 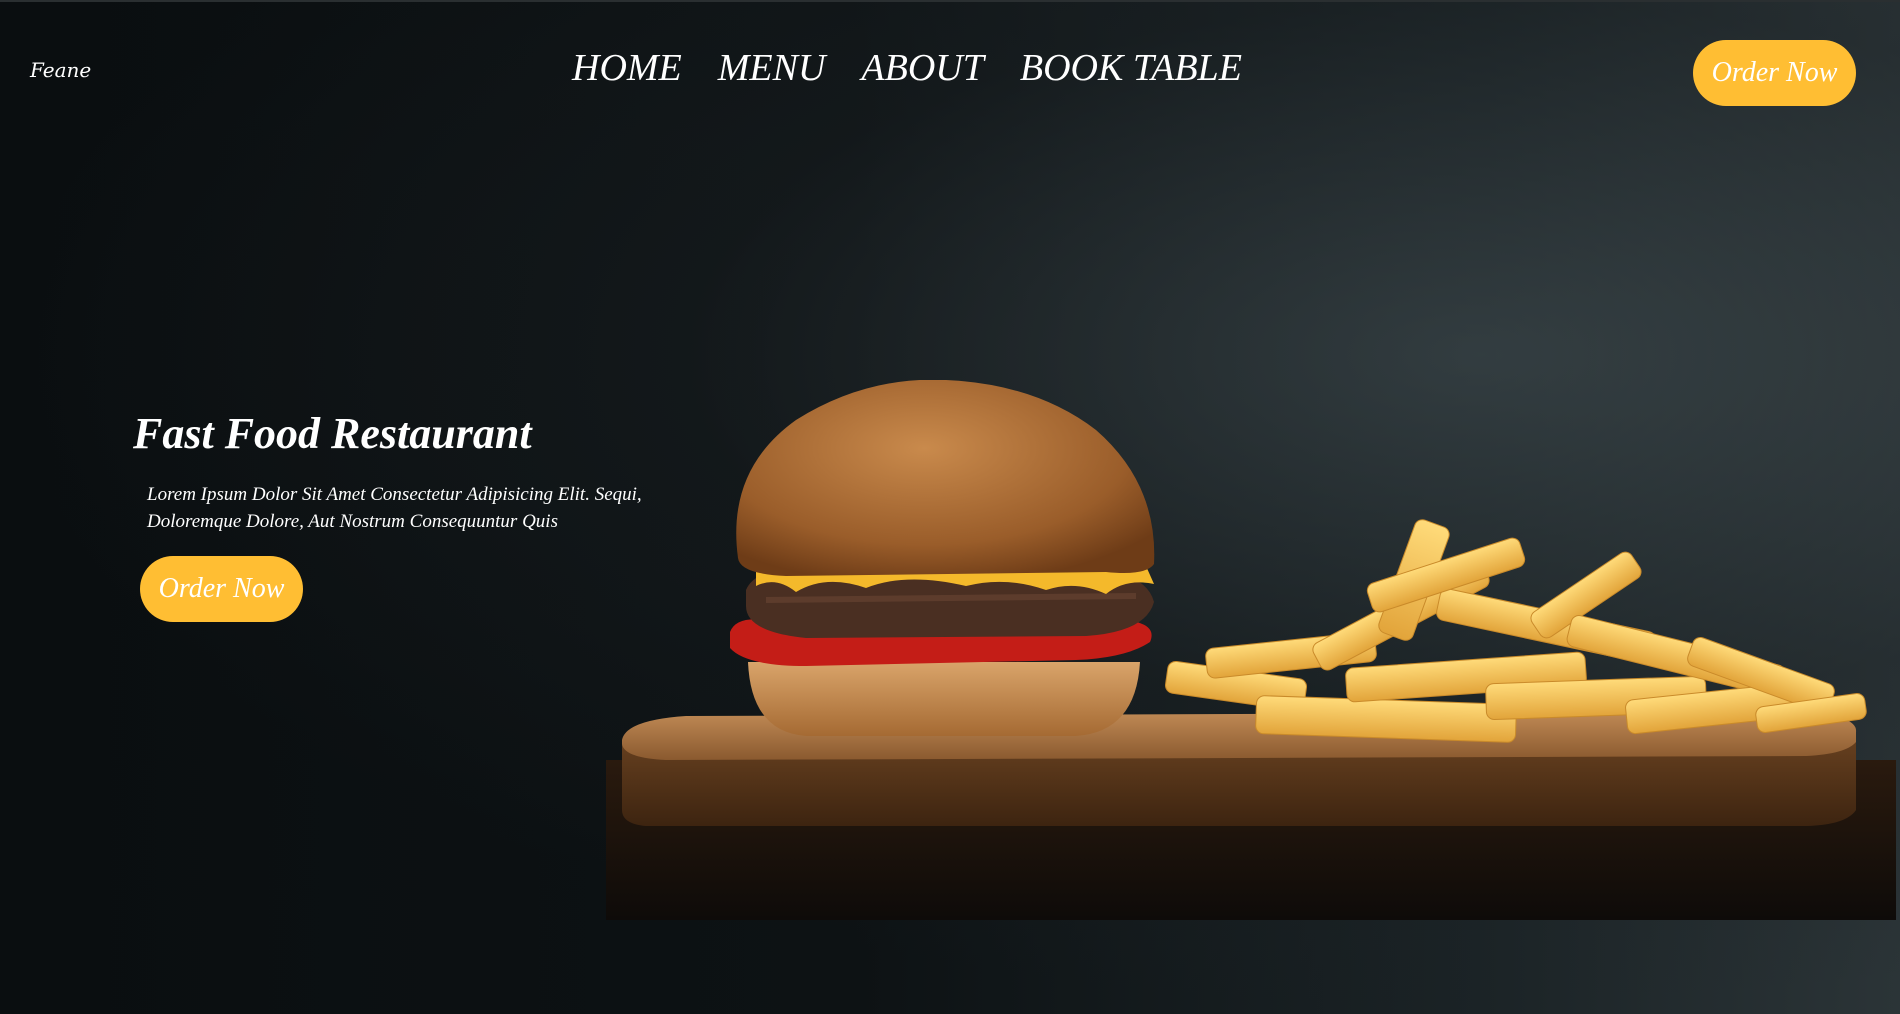 What do you see at coordinates (922, 68) in the screenshot?
I see `nav-about: ABOUT` at bounding box center [922, 68].